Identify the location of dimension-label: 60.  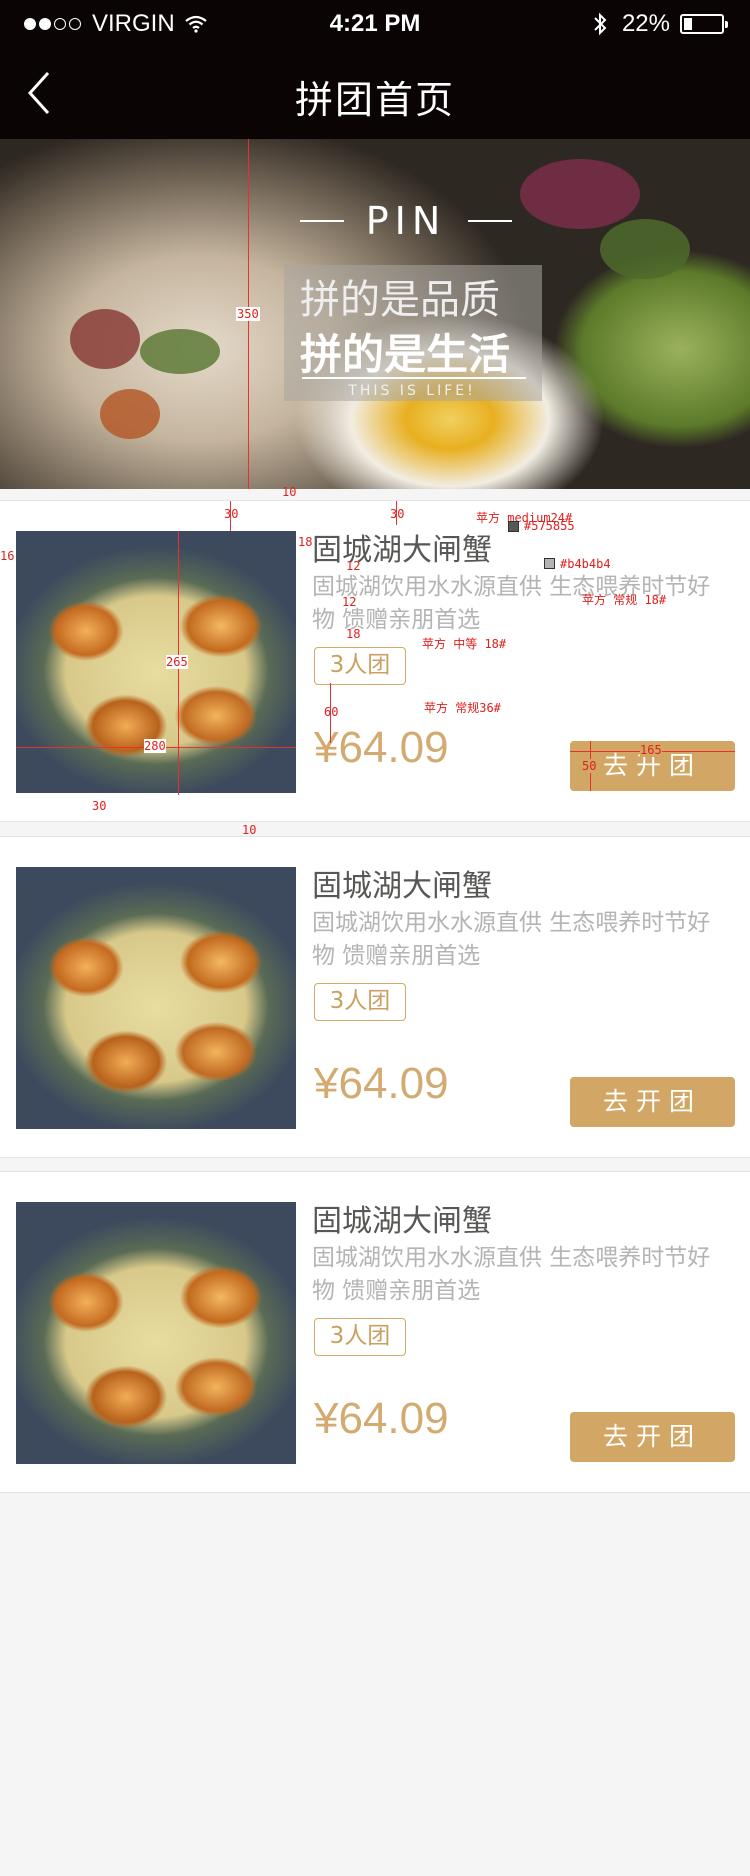
(331, 712).